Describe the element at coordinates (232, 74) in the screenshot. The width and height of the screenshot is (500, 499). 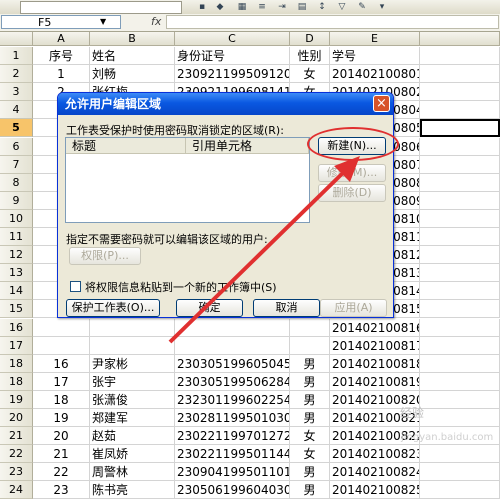
I see `table-cell-id: 230921199509120027` at that location.